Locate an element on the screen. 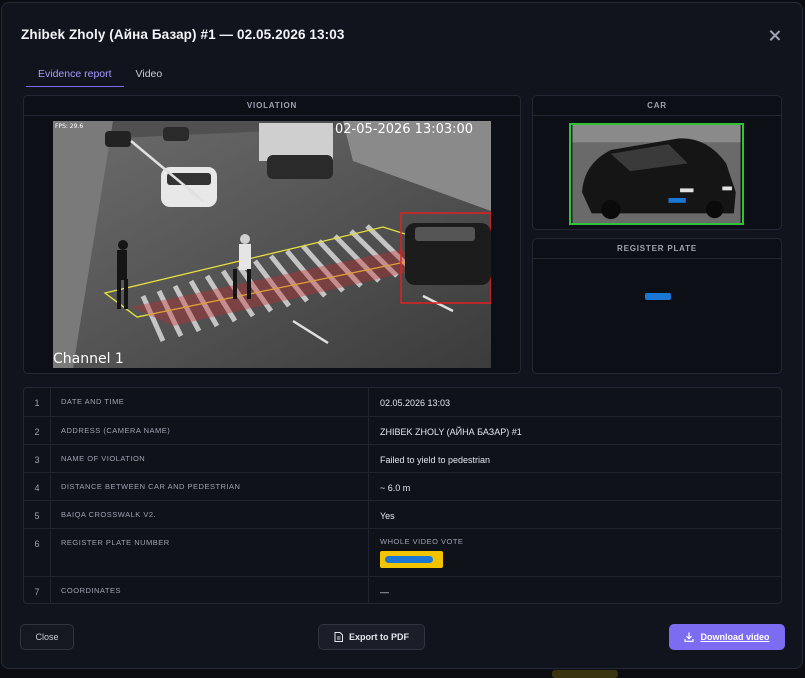 This screenshot has height=678, width=805. row-value: ~ 6.0 m is located at coordinates (395, 488).